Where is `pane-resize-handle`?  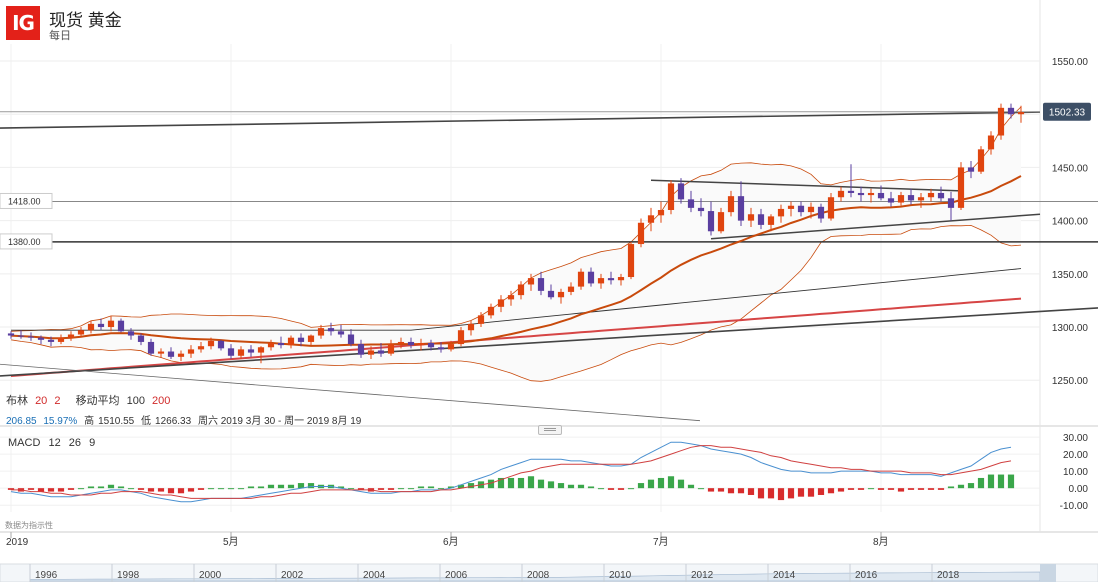 pane-resize-handle is located at coordinates (550, 430).